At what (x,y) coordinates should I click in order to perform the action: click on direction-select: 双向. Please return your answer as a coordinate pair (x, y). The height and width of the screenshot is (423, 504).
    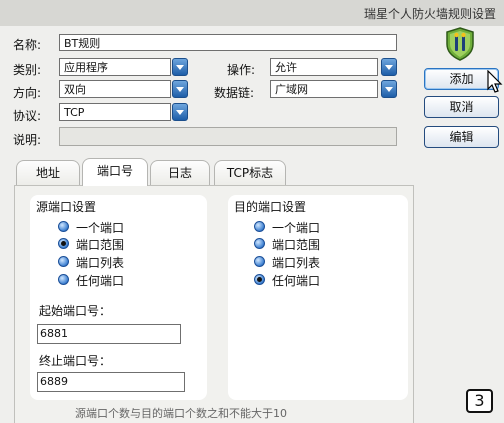
    Looking at the image, I should click on (124, 89).